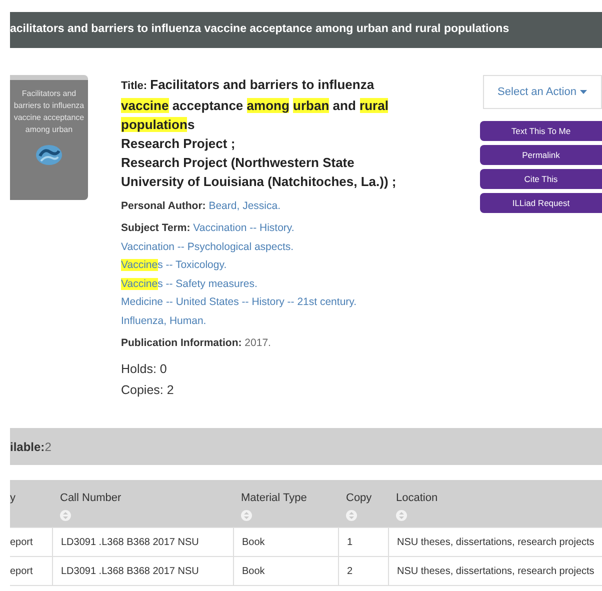  What do you see at coordinates (541, 131) in the screenshot?
I see `action-button: Text This To Me` at bounding box center [541, 131].